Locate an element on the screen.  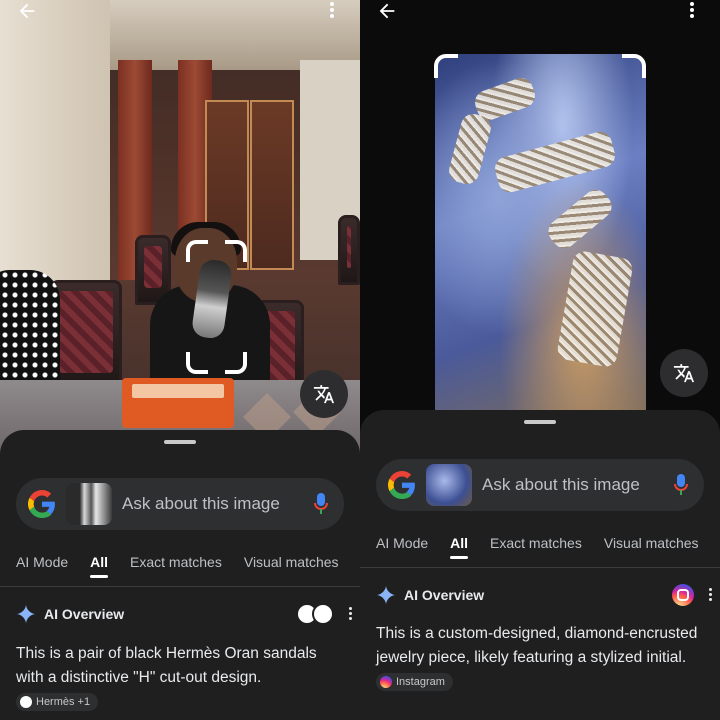
crop-corner-bottom-right is located at coordinates (236, 363).